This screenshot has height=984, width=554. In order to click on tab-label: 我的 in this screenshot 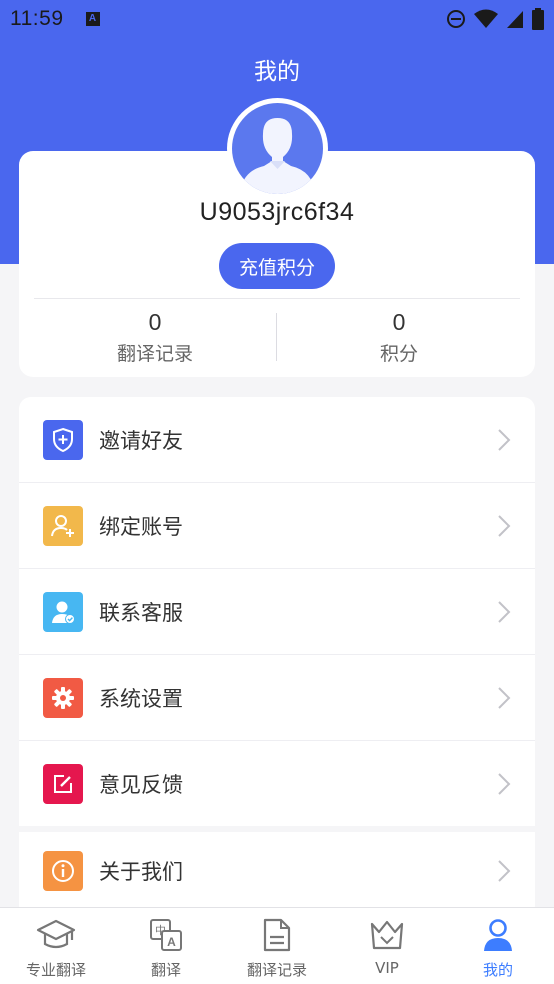, I will do `click(497, 970)`.